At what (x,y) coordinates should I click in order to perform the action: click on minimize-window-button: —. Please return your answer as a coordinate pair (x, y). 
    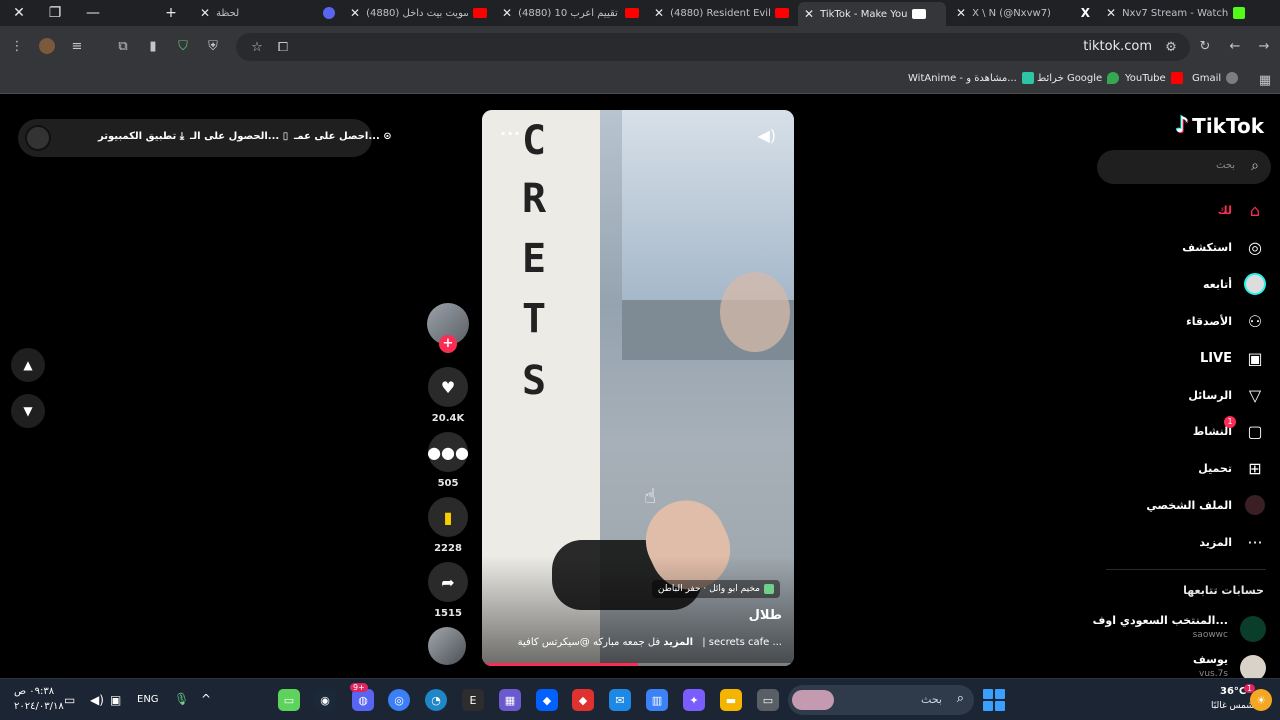
    Looking at the image, I should click on (93, 13).